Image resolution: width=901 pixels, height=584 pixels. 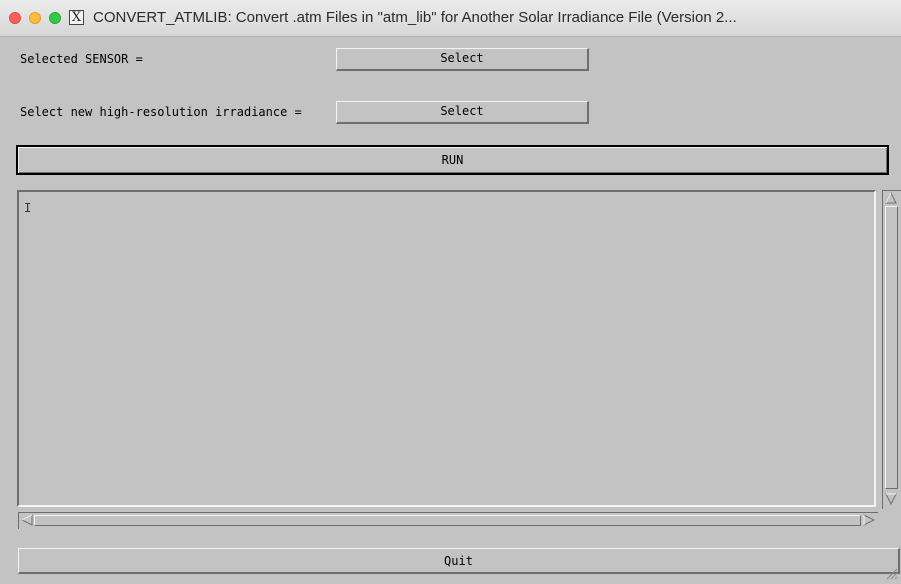 What do you see at coordinates (891, 198) in the screenshot?
I see `scroll-up-icon` at bounding box center [891, 198].